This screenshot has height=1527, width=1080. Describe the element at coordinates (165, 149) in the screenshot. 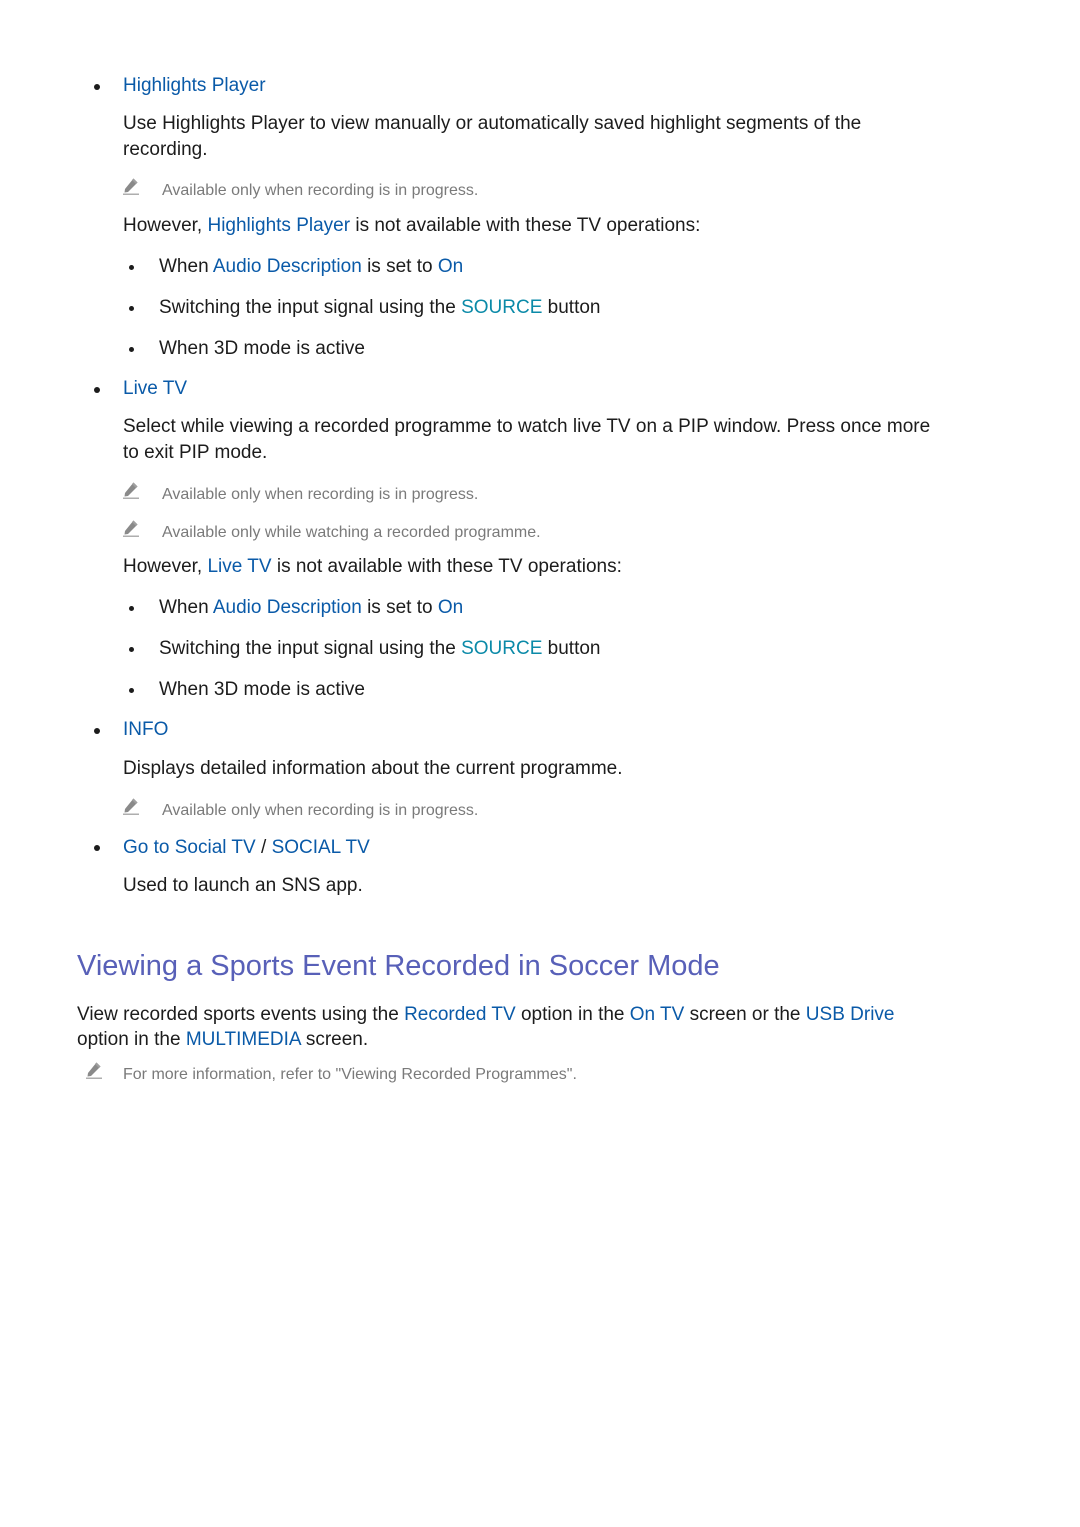

I see `highlights-player-description-2: recording.` at that location.